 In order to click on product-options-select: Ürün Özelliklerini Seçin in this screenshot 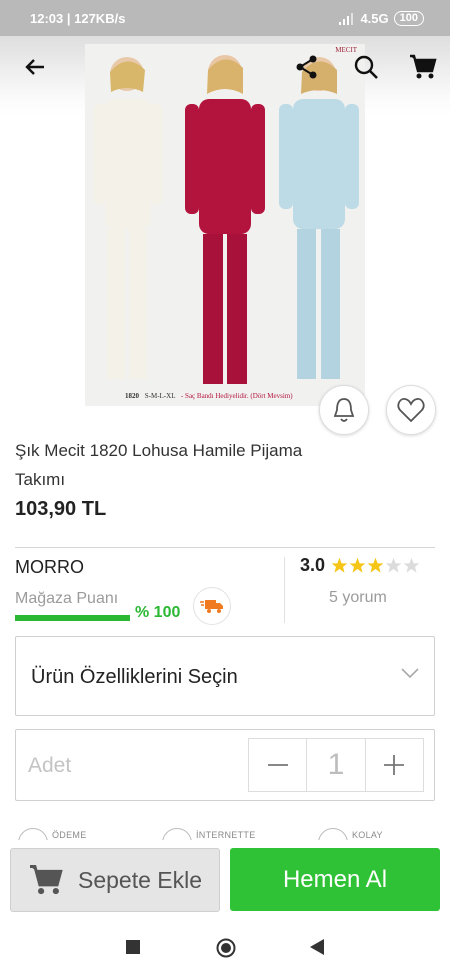, I will do `click(225, 676)`.